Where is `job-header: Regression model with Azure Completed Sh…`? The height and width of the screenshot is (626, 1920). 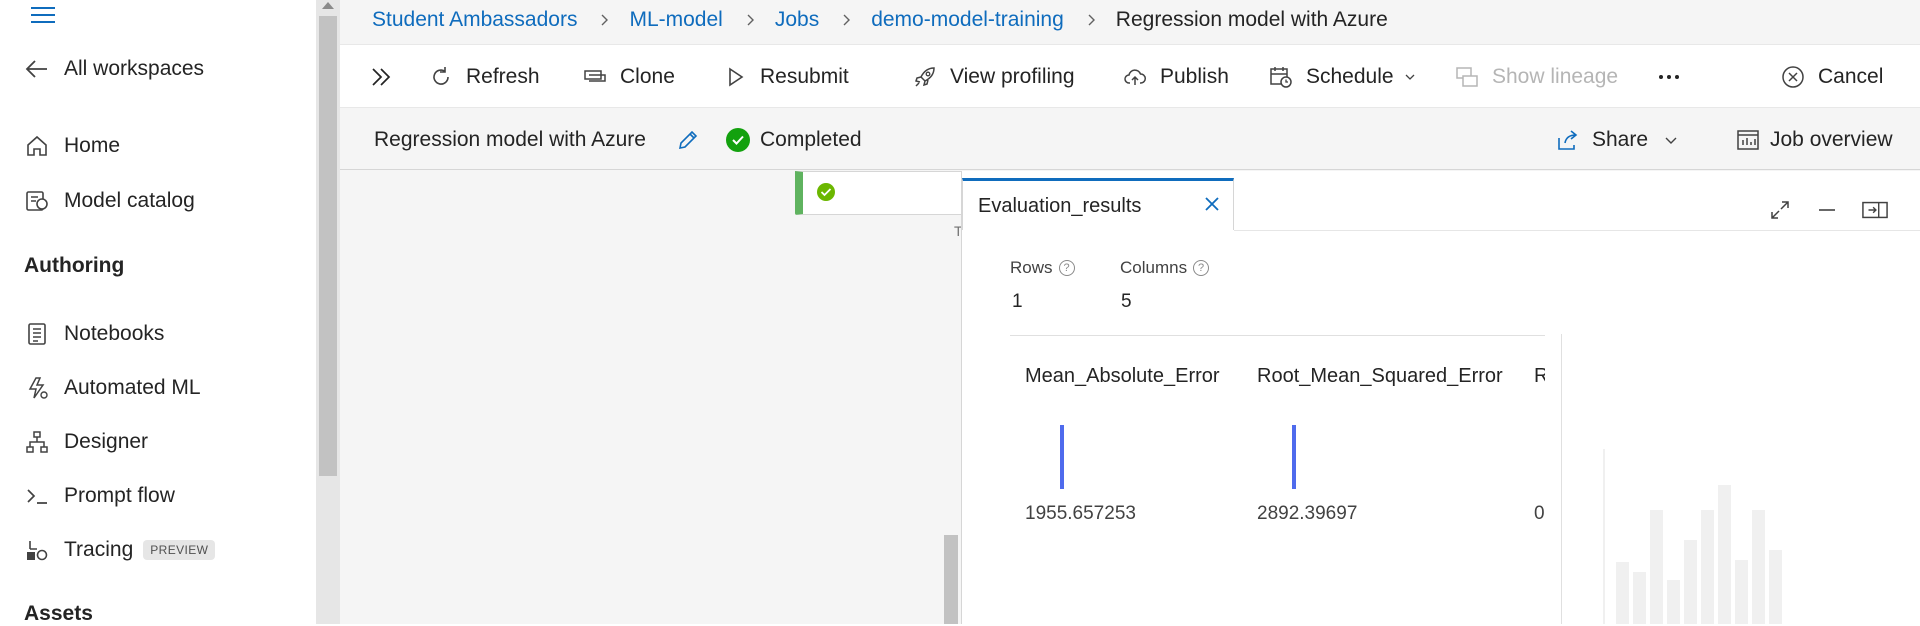 job-header: Regression model with Azure Completed Sh… is located at coordinates (1130, 143).